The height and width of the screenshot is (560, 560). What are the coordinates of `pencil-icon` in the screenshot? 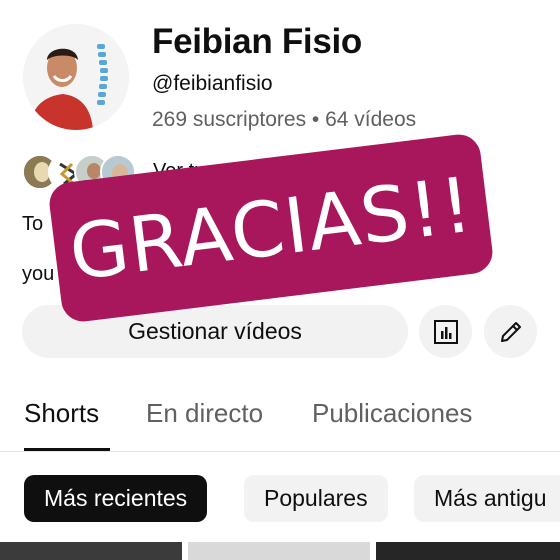 It's located at (510, 331).